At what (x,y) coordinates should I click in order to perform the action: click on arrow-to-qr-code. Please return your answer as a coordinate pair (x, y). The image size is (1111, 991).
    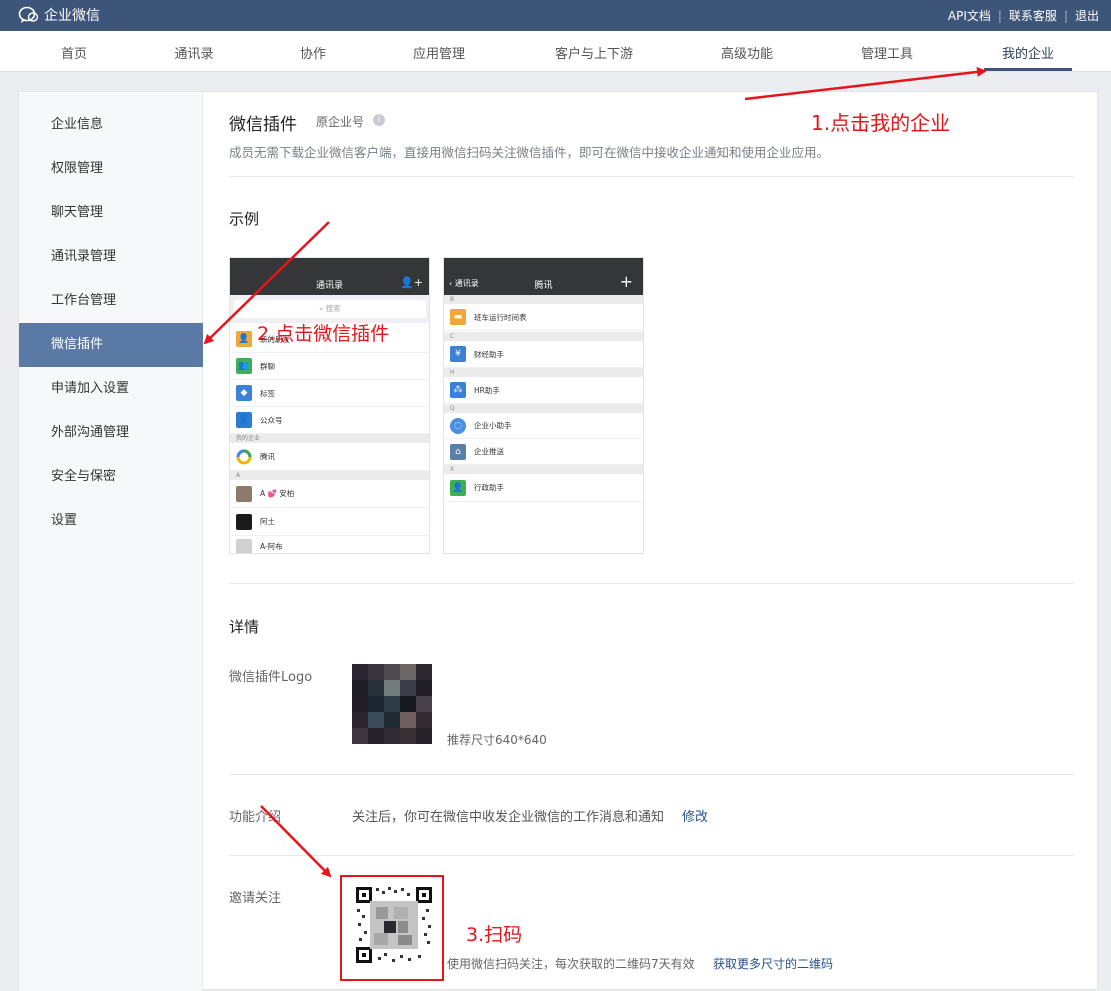
    Looking at the image, I should click on (296, 841).